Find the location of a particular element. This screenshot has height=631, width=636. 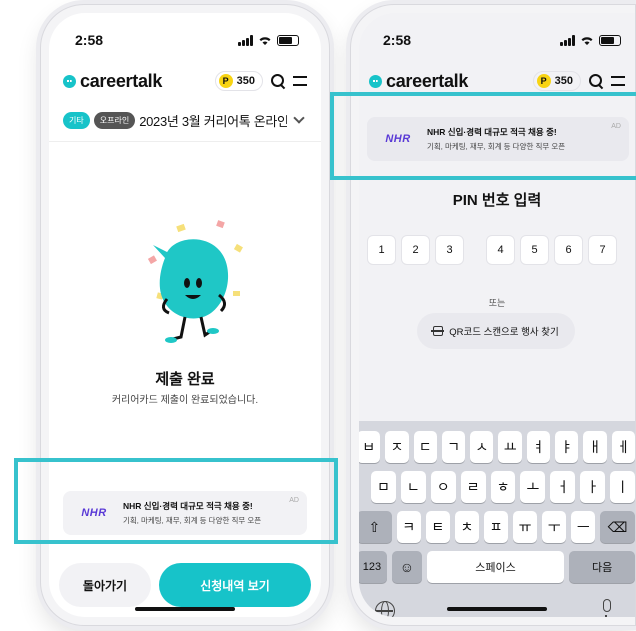

key: ㄱ is located at coordinates (453, 447).